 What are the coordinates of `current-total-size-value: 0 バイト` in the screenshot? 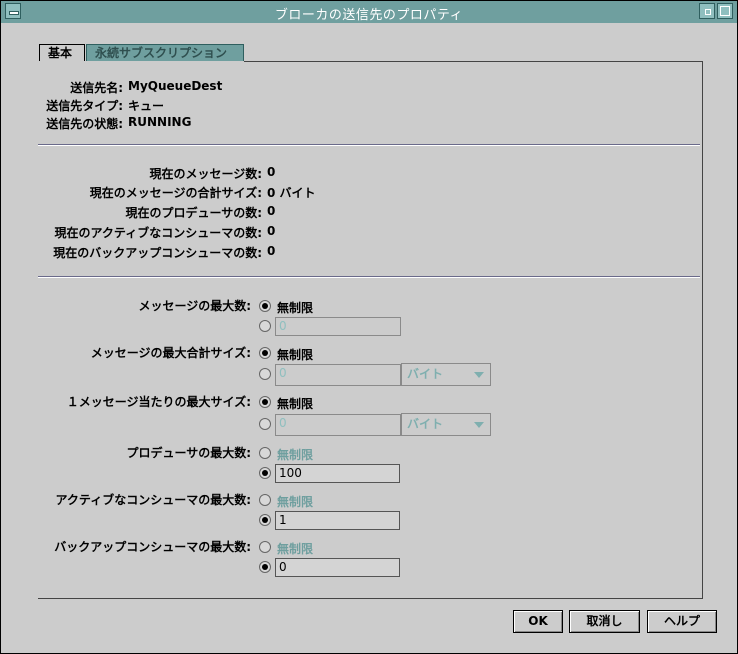 It's located at (291, 193).